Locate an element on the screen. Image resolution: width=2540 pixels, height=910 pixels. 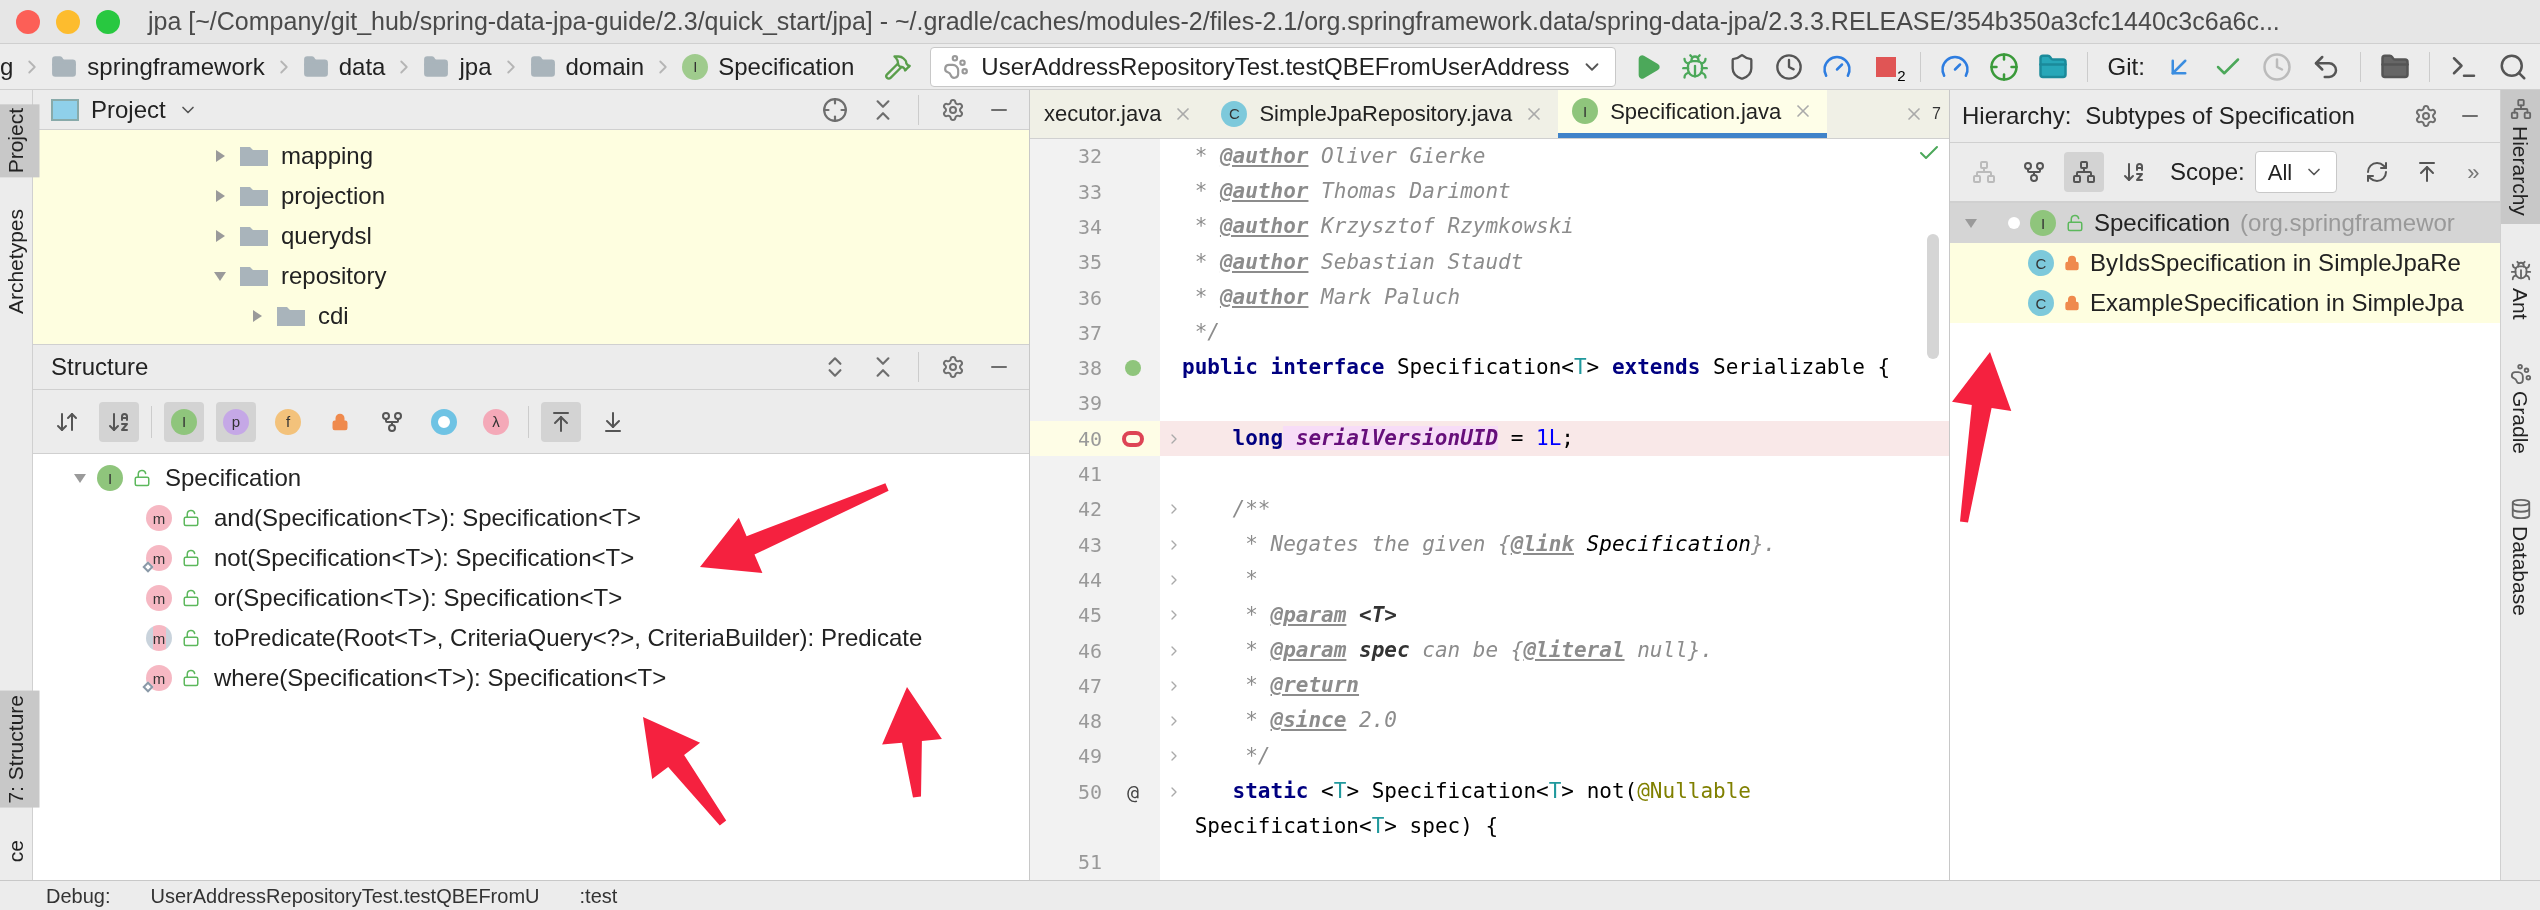
tool-window-tab: ce is located at coordinates (20, 850).